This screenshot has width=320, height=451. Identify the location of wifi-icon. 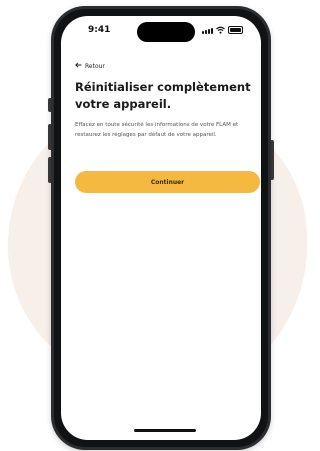
(220, 30).